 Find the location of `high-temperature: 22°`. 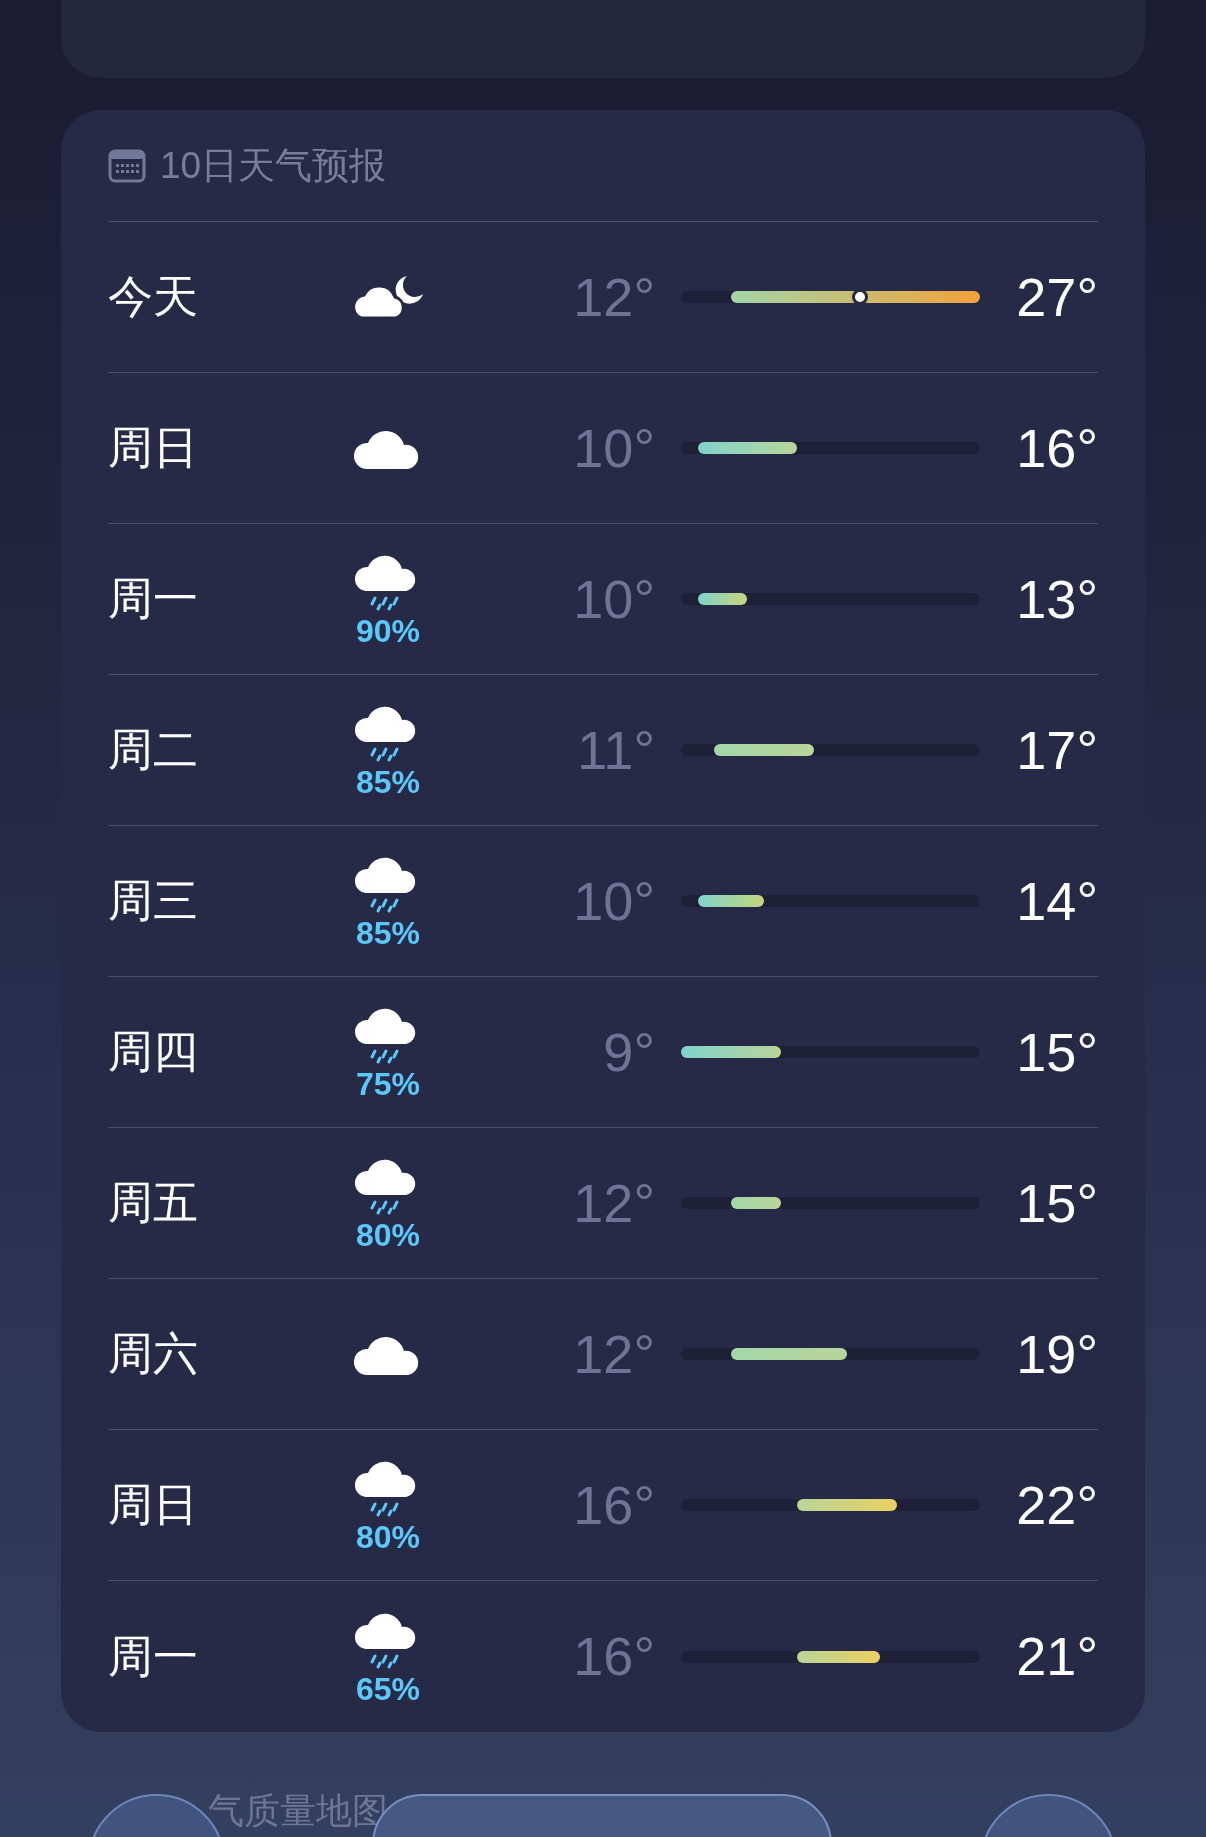

high-temperature: 22° is located at coordinates (1056, 1505).